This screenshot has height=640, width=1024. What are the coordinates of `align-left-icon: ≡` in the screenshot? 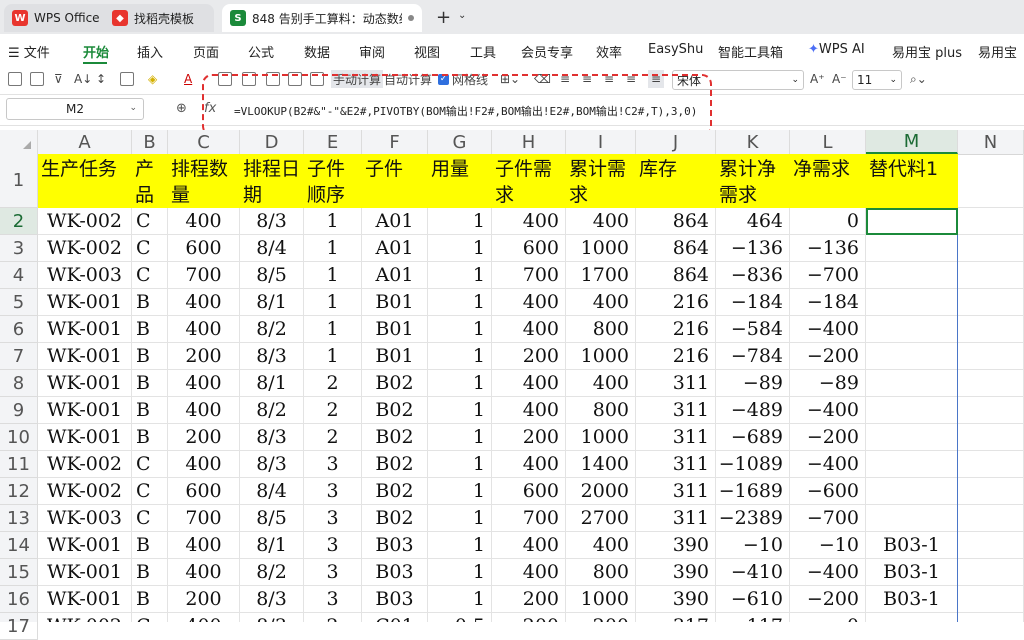 It's located at (587, 79).